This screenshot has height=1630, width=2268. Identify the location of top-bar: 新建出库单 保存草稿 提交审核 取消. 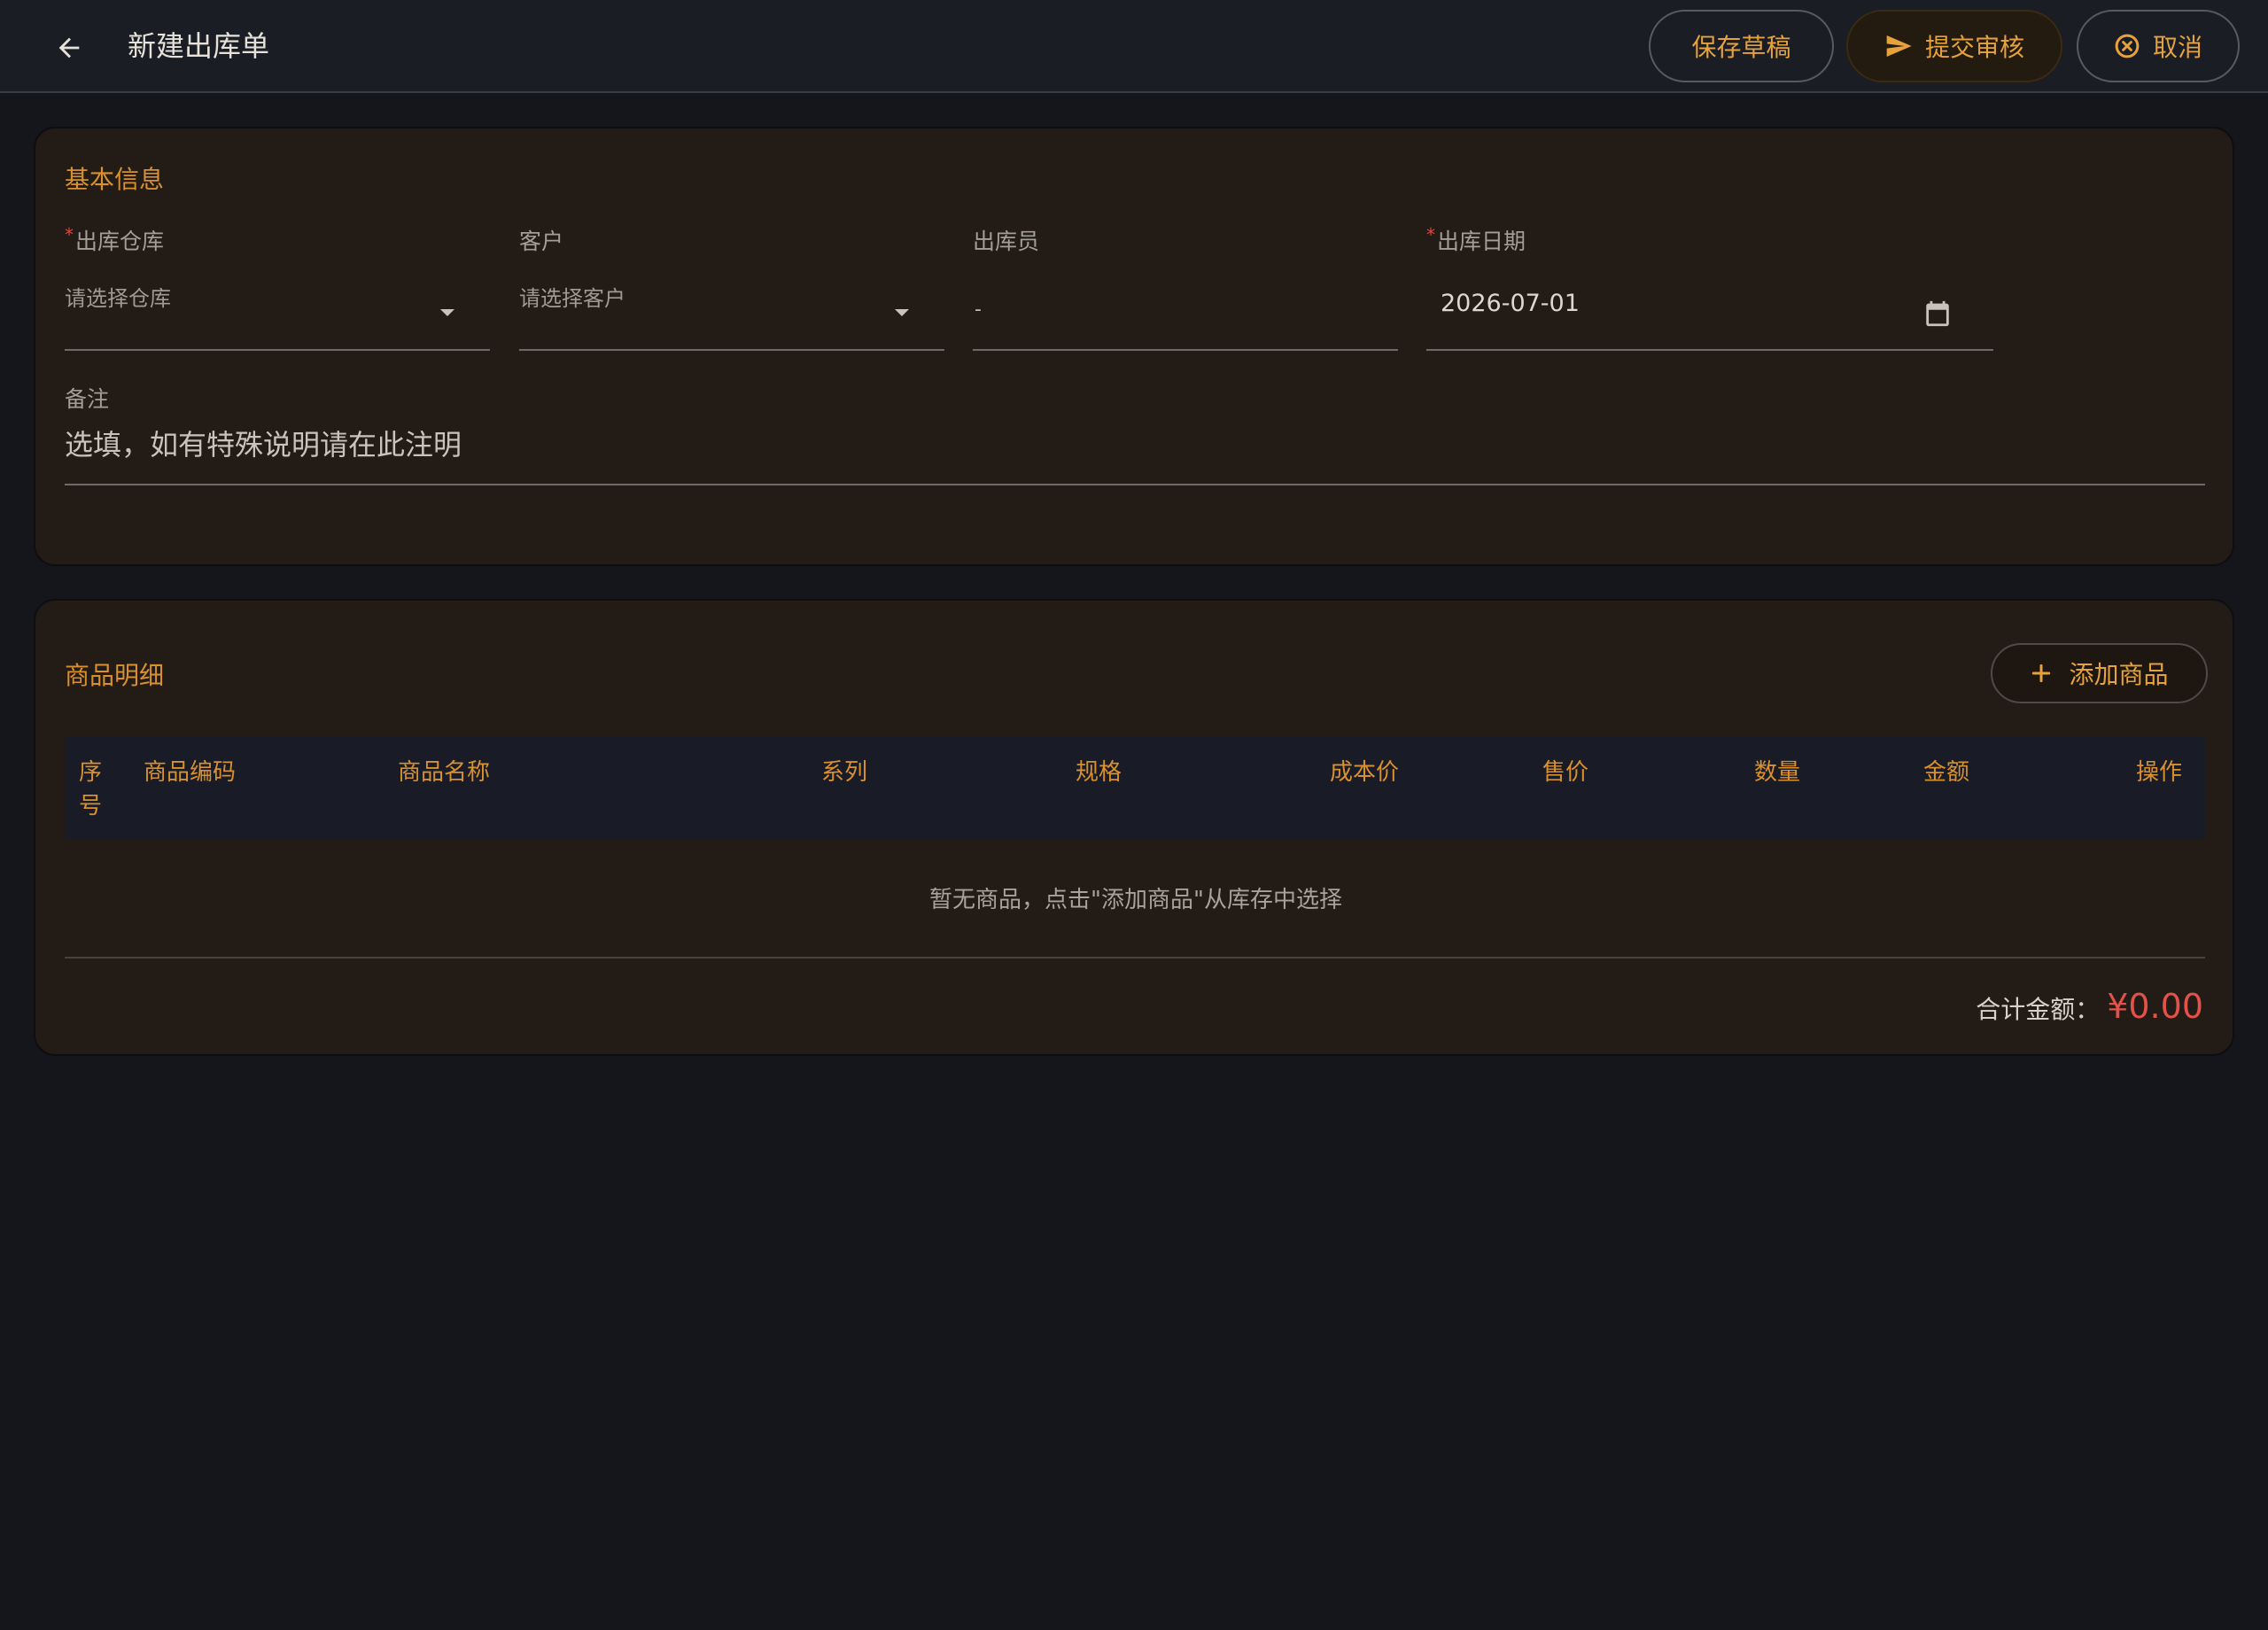
(1134, 46).